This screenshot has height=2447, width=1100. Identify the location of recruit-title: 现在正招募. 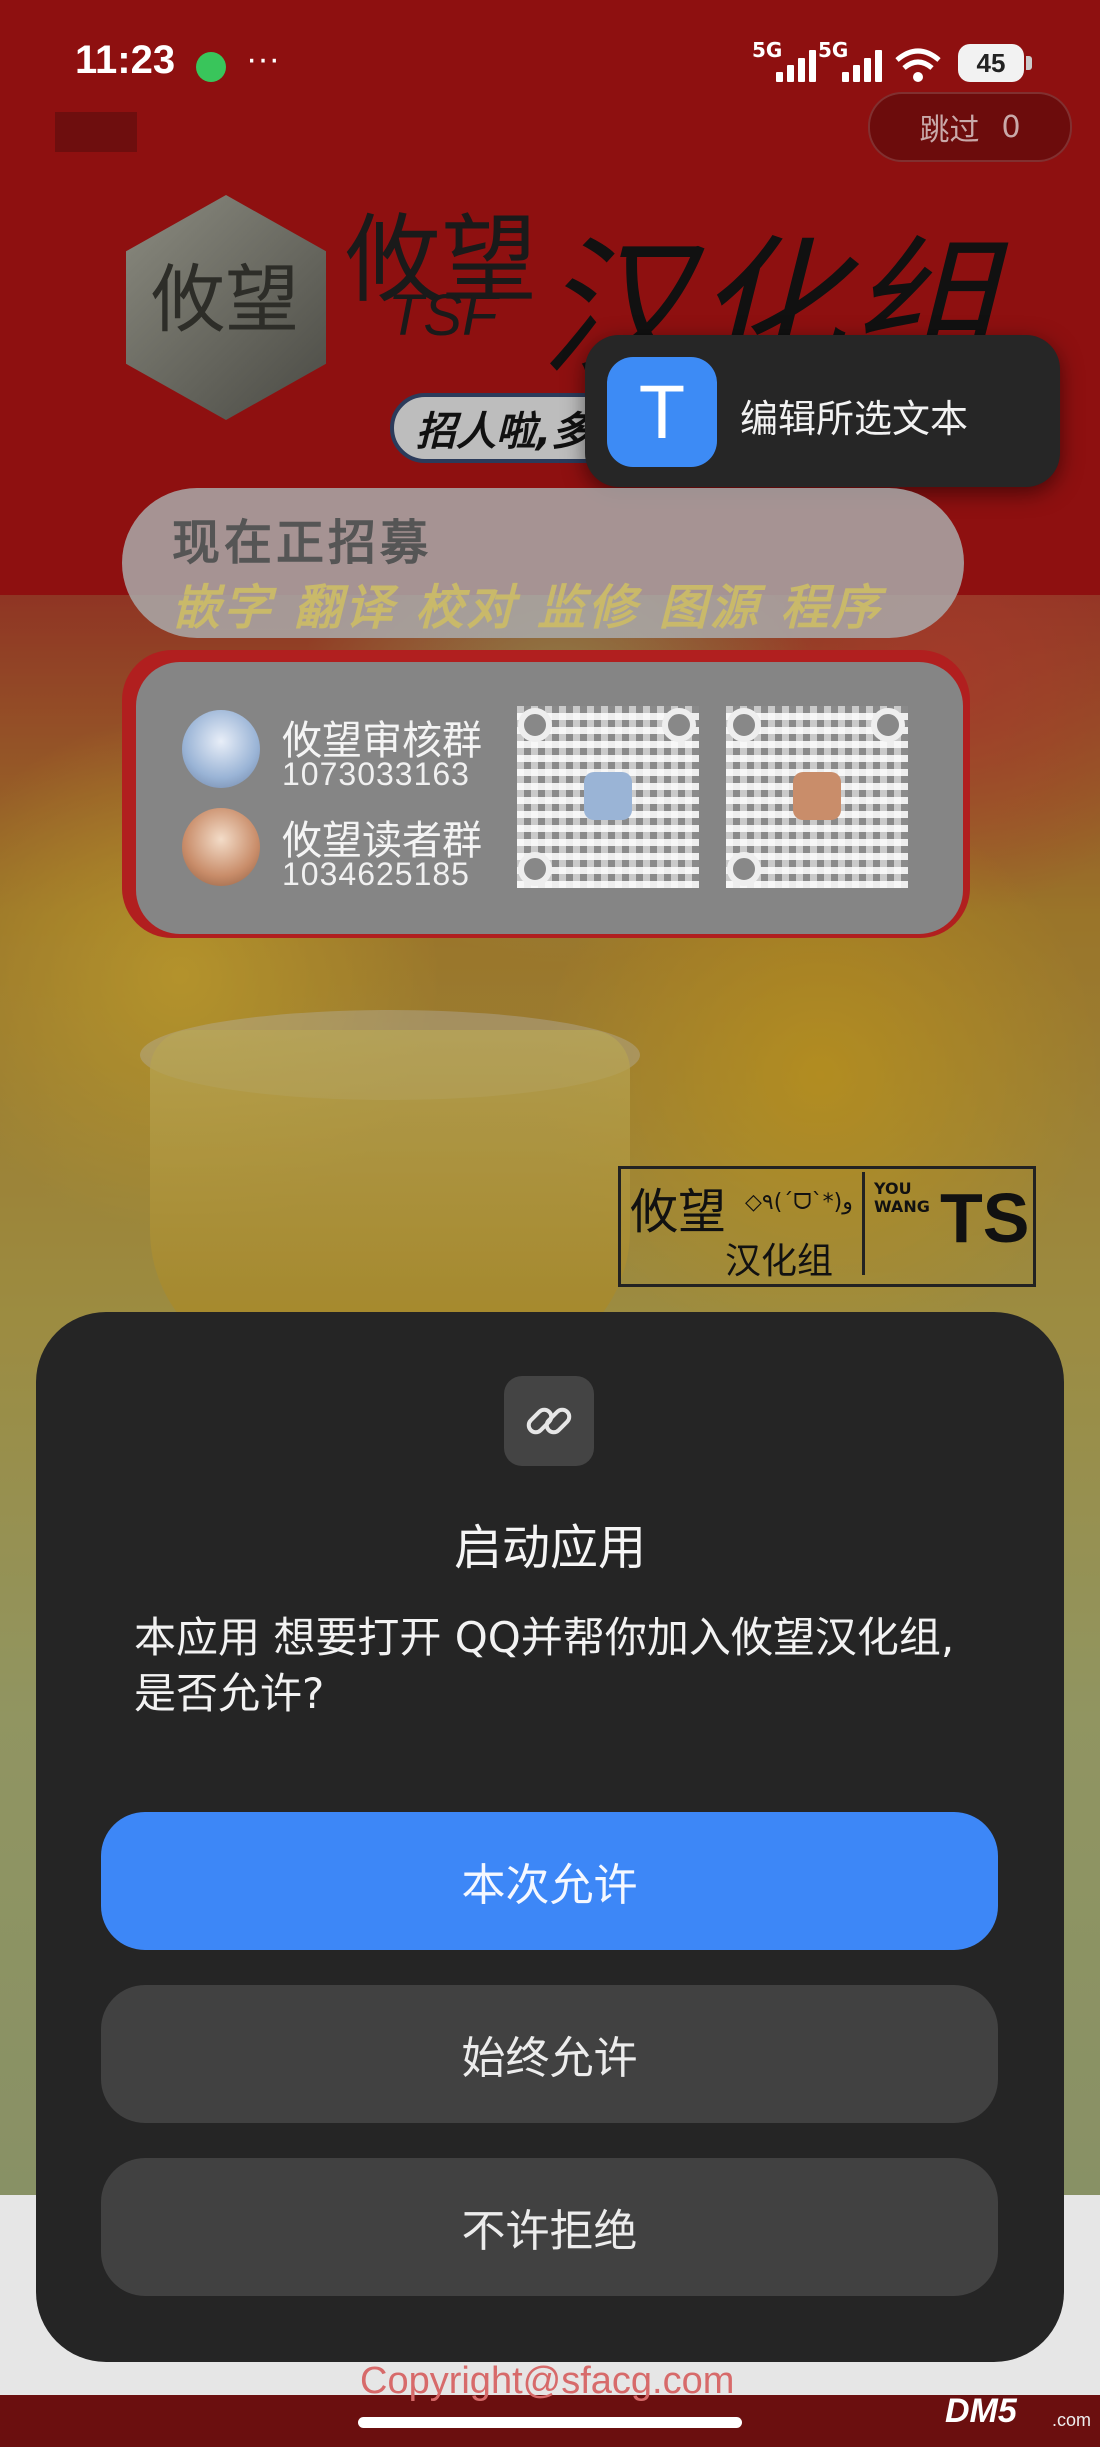
(302, 543).